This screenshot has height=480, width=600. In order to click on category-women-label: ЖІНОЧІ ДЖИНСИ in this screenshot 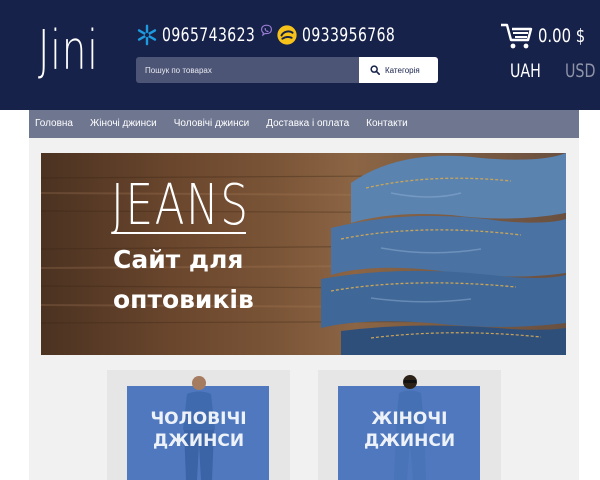, I will do `click(409, 430)`.